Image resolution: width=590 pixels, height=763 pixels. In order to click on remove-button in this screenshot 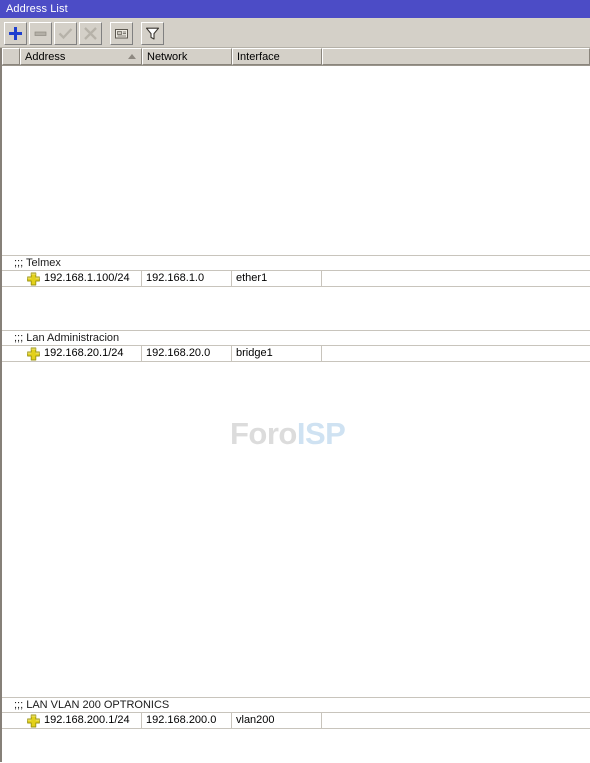, I will do `click(40, 33)`.